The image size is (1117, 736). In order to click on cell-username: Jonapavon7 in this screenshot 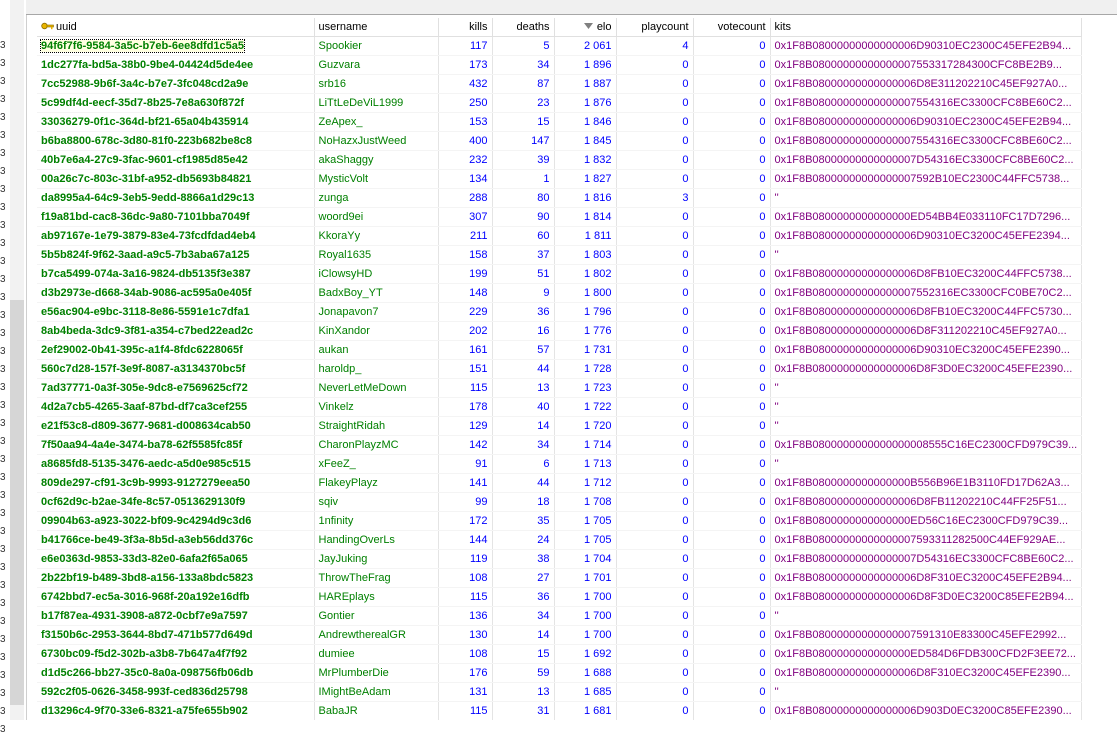, I will do `click(376, 312)`.